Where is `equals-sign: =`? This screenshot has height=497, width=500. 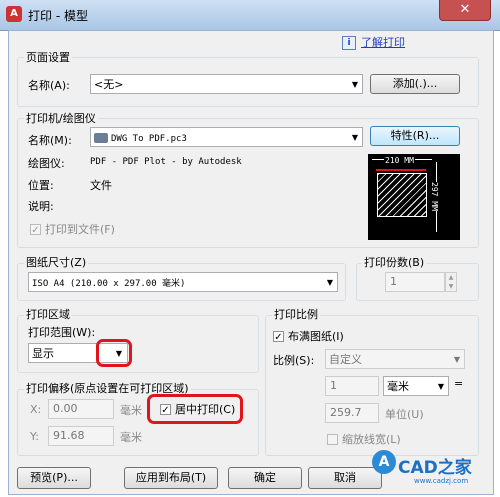
equals-sign: = is located at coordinates (459, 383).